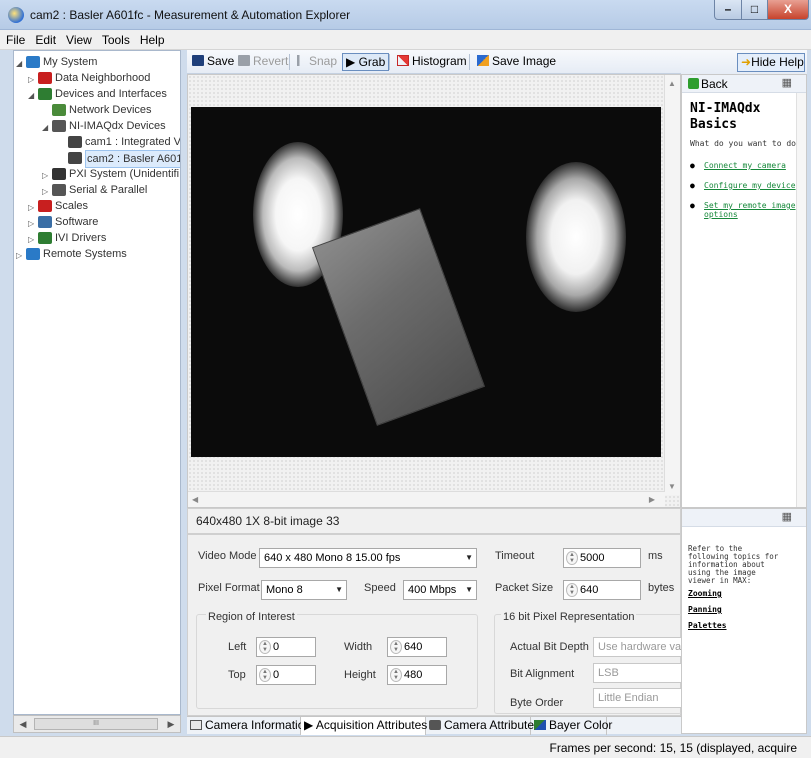  Describe the element at coordinates (432, 62) in the screenshot. I see `histogram-button: Histogram` at that location.